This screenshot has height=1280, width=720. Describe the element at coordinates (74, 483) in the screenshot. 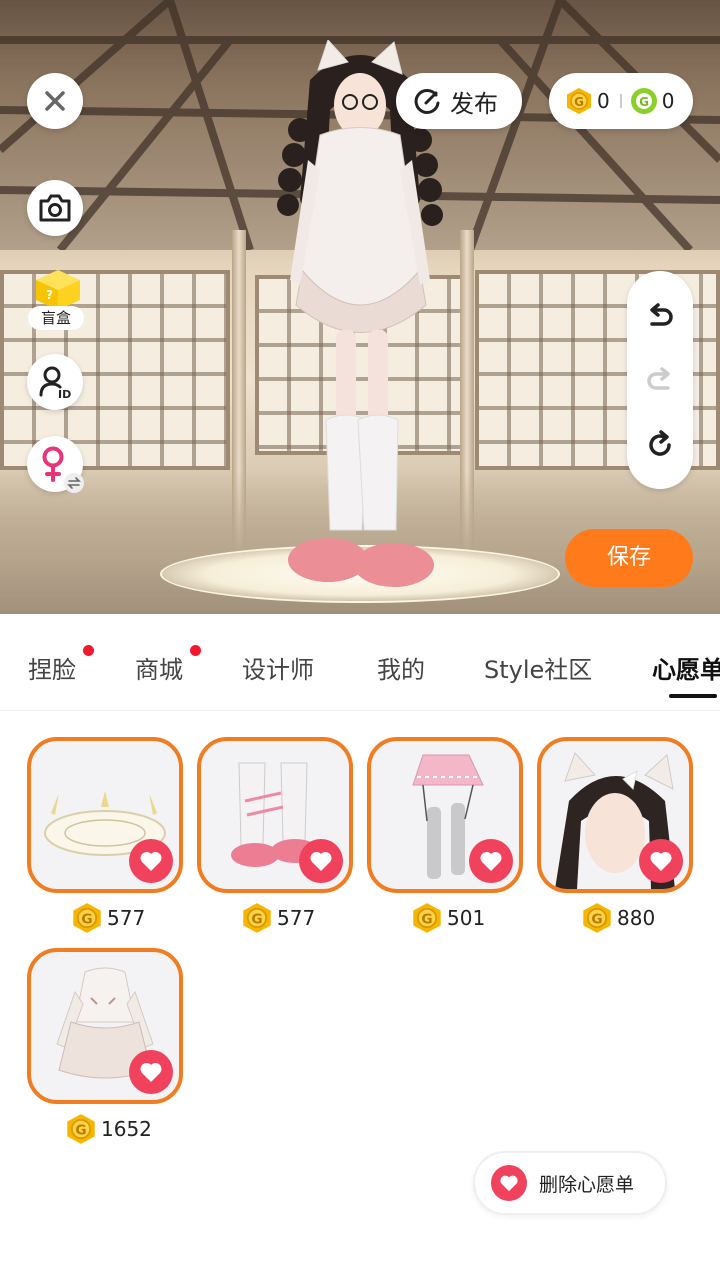

I see `swap-icon` at that location.